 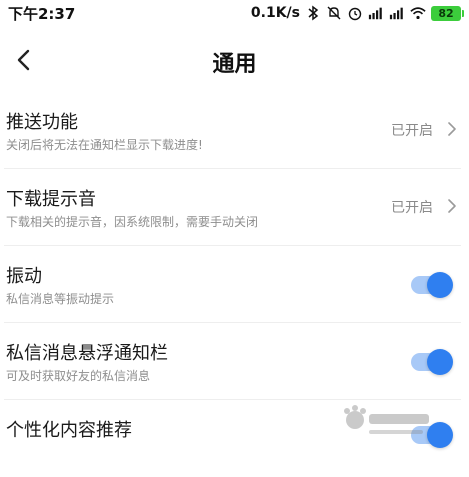 I want to click on battery-icon: 82, so click(x=447, y=13).